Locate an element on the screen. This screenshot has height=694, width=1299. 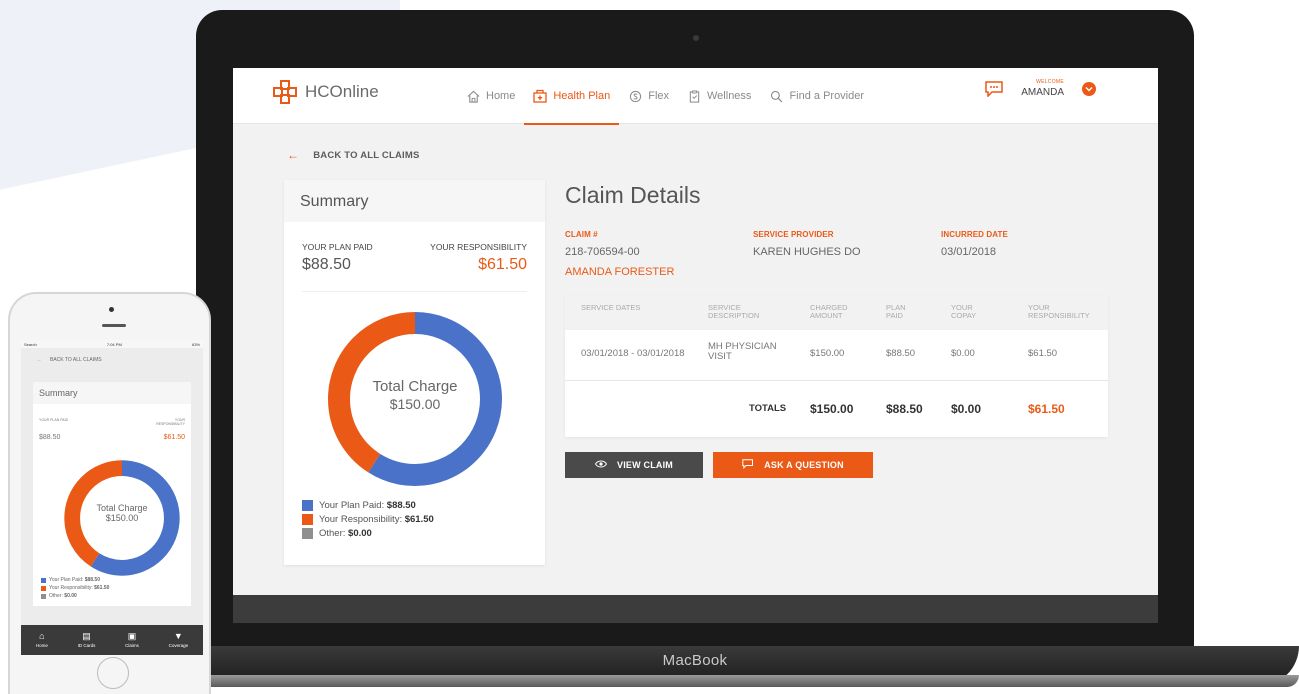
search-icon is located at coordinates (776, 96).